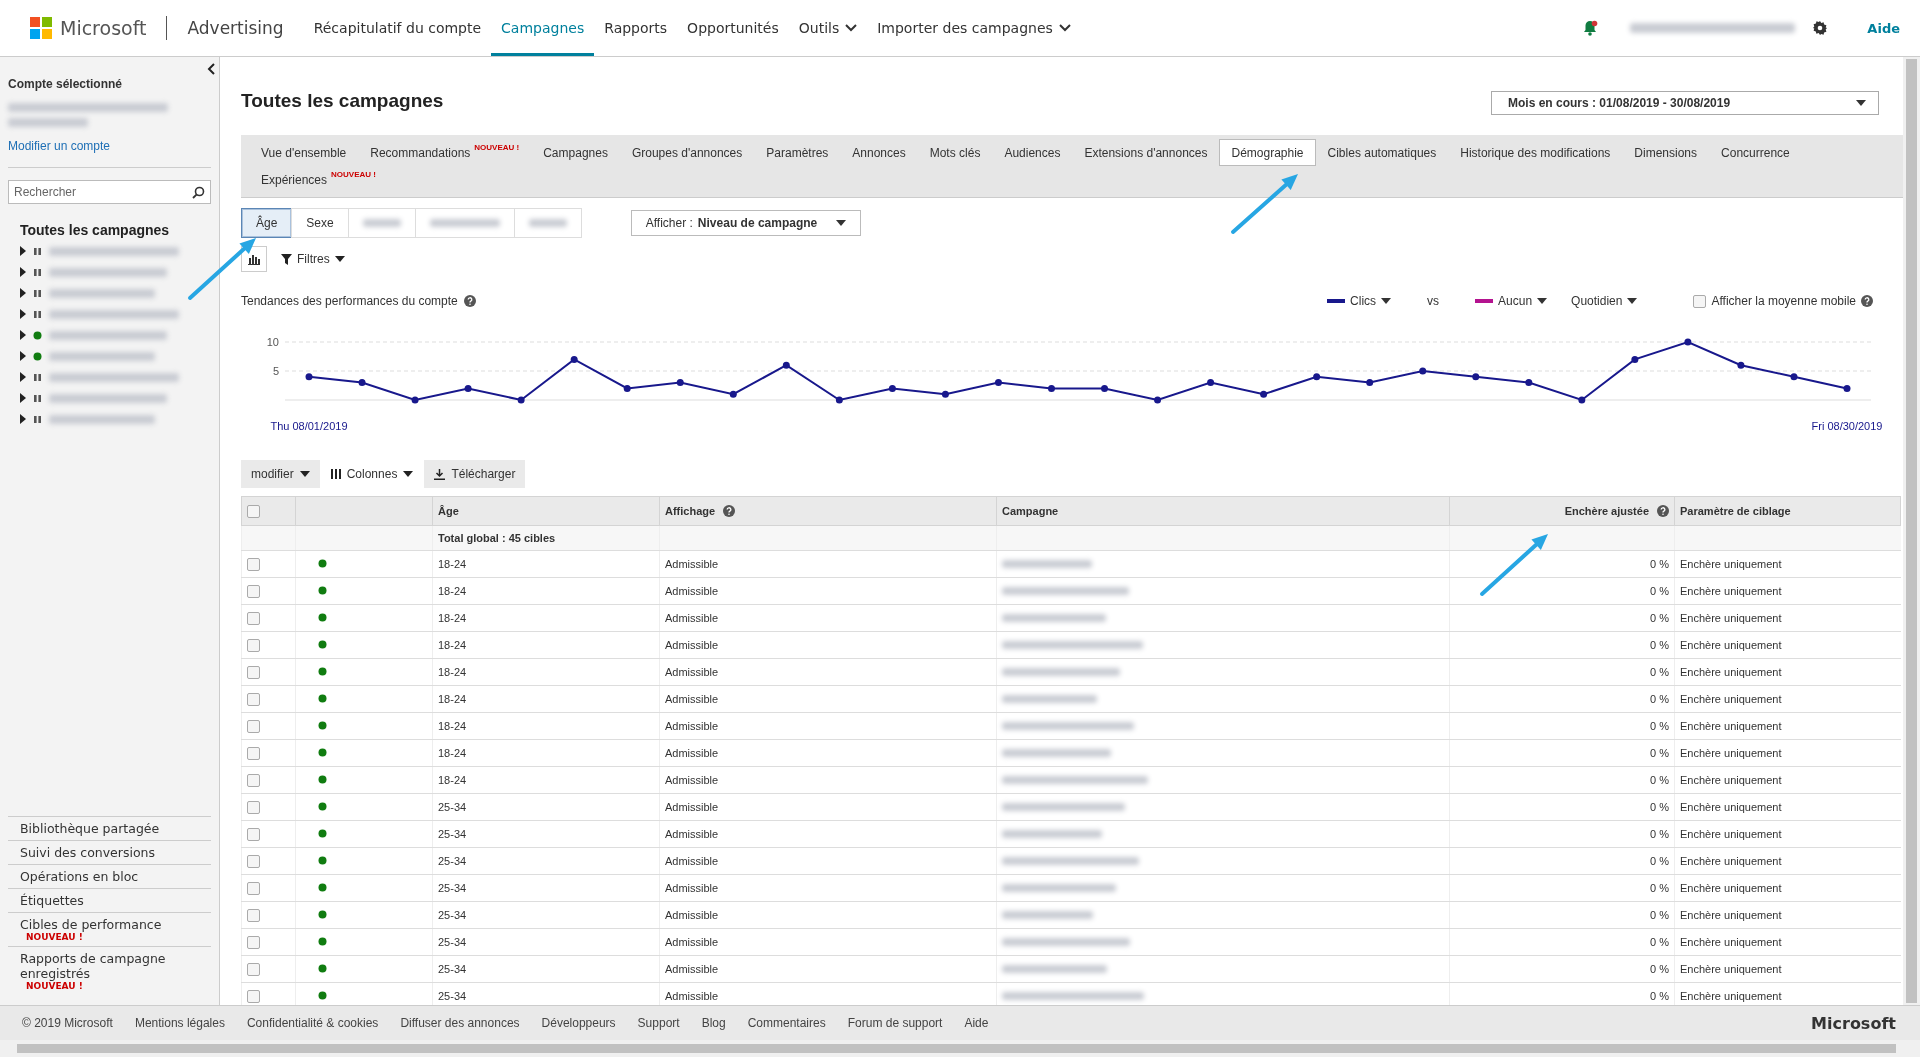  Describe the element at coordinates (280, 474) in the screenshot. I see `edit-dropdown: modifier` at that location.